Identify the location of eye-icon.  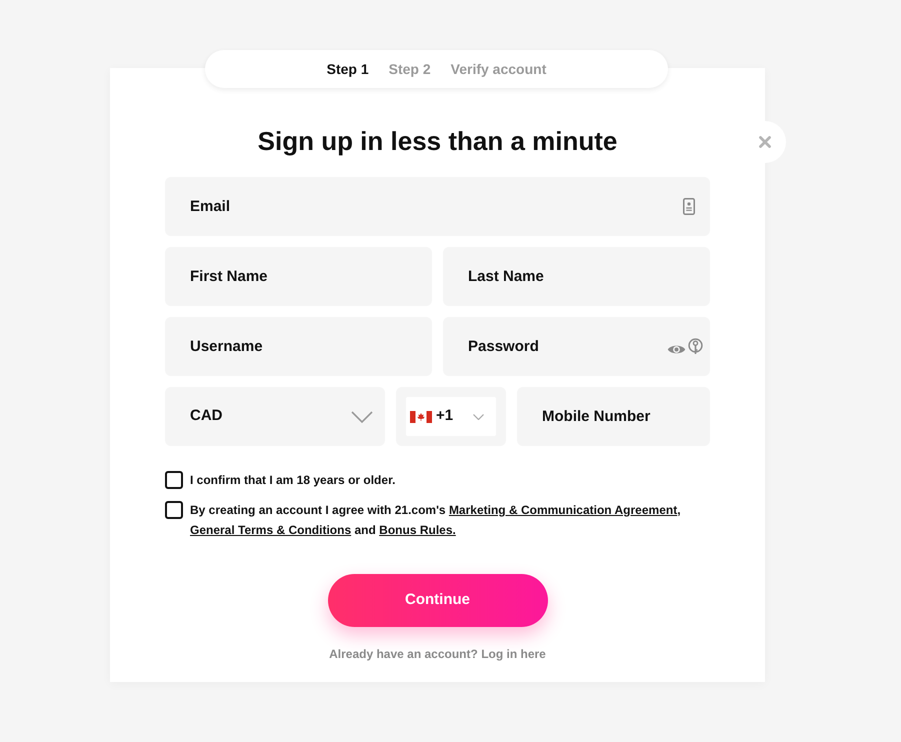
(676, 349).